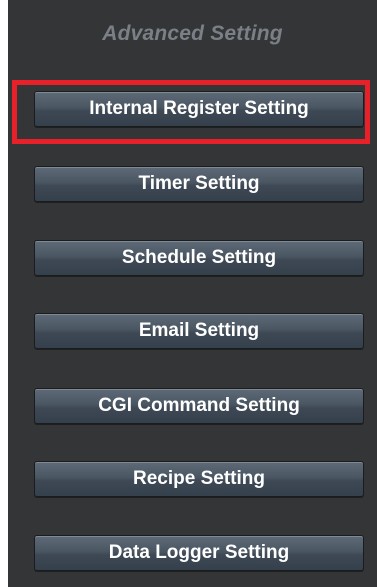  What do you see at coordinates (192, 33) in the screenshot?
I see `panel-title: Advanced Setting` at bounding box center [192, 33].